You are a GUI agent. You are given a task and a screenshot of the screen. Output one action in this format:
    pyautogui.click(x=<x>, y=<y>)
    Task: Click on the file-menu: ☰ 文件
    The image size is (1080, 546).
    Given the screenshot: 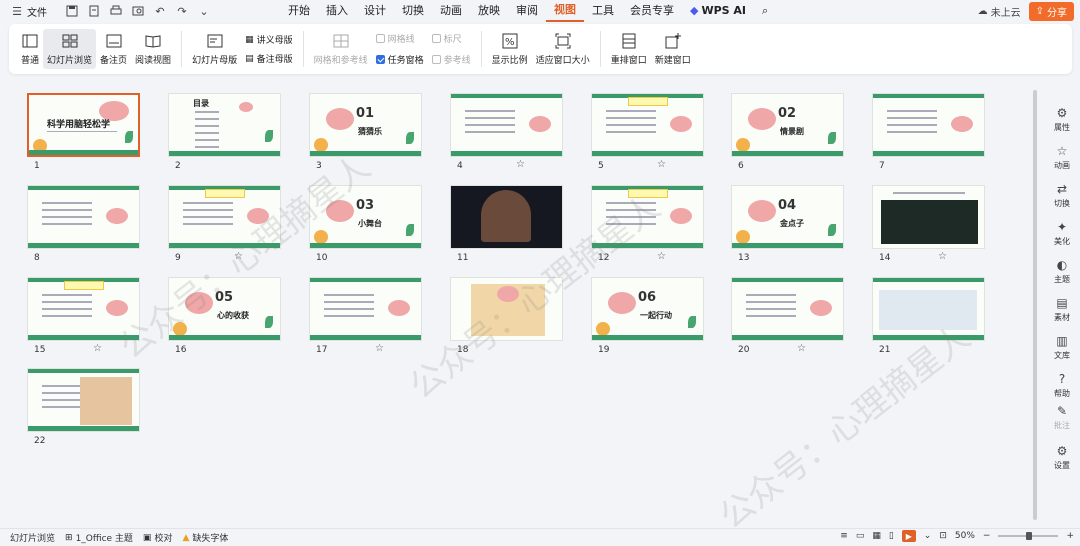 What is the action you would take?
    pyautogui.click(x=28, y=11)
    